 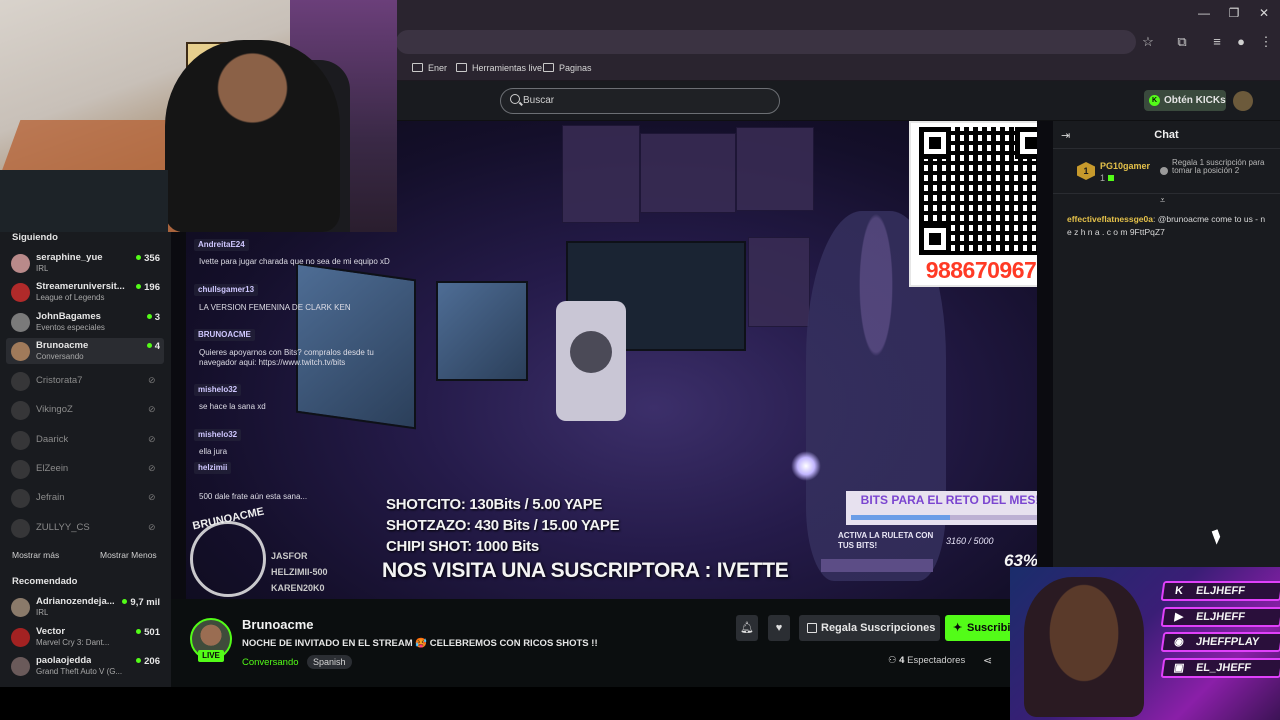 I want to click on viewer-count: 196, so click(x=148, y=287).